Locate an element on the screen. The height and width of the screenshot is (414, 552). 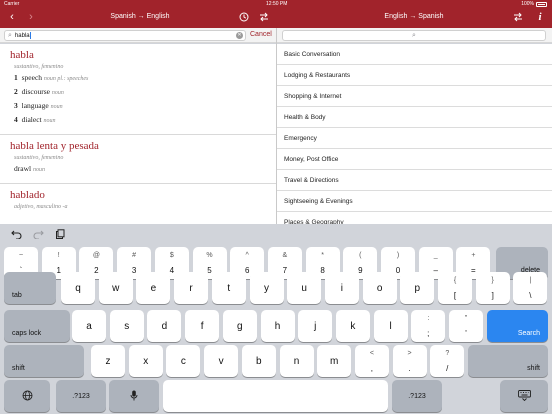
microphone-key is located at coordinates (134, 396).